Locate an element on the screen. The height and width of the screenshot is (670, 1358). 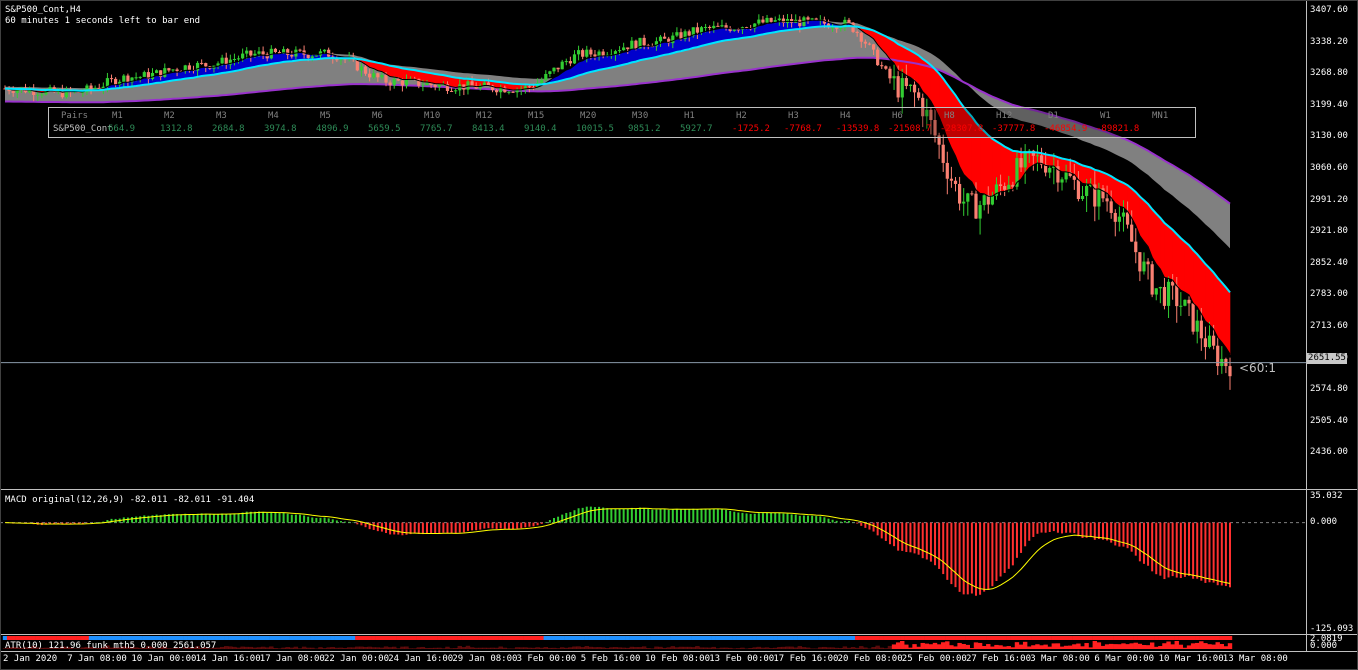
macd-tick-zero: 0.000 is located at coordinates (1324, 522).